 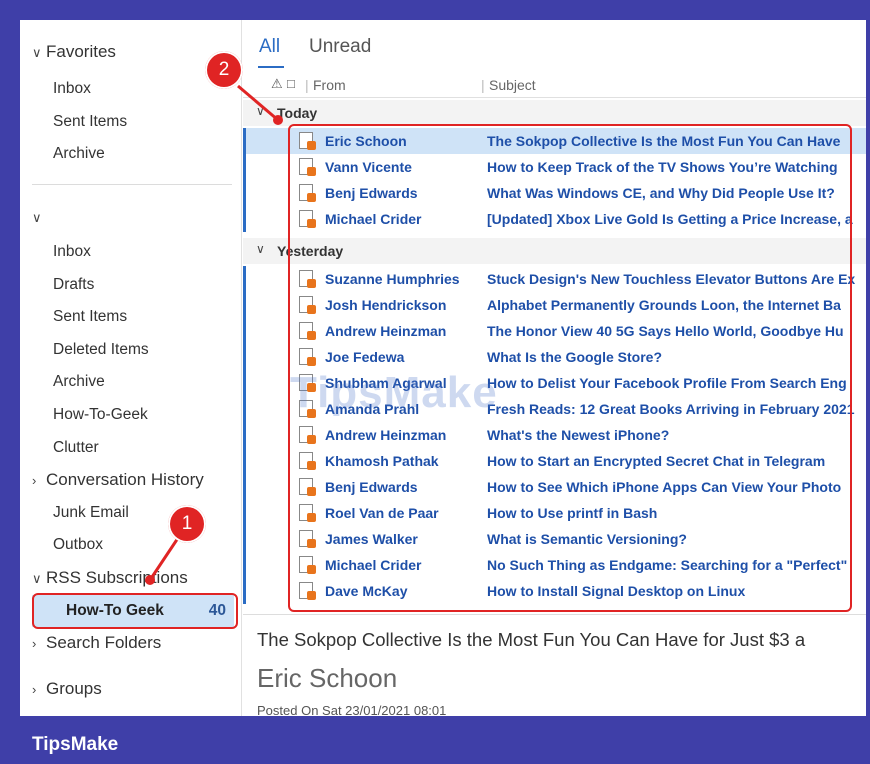 I want to click on folder-deleted-items: Deleted Items, so click(x=131, y=350).